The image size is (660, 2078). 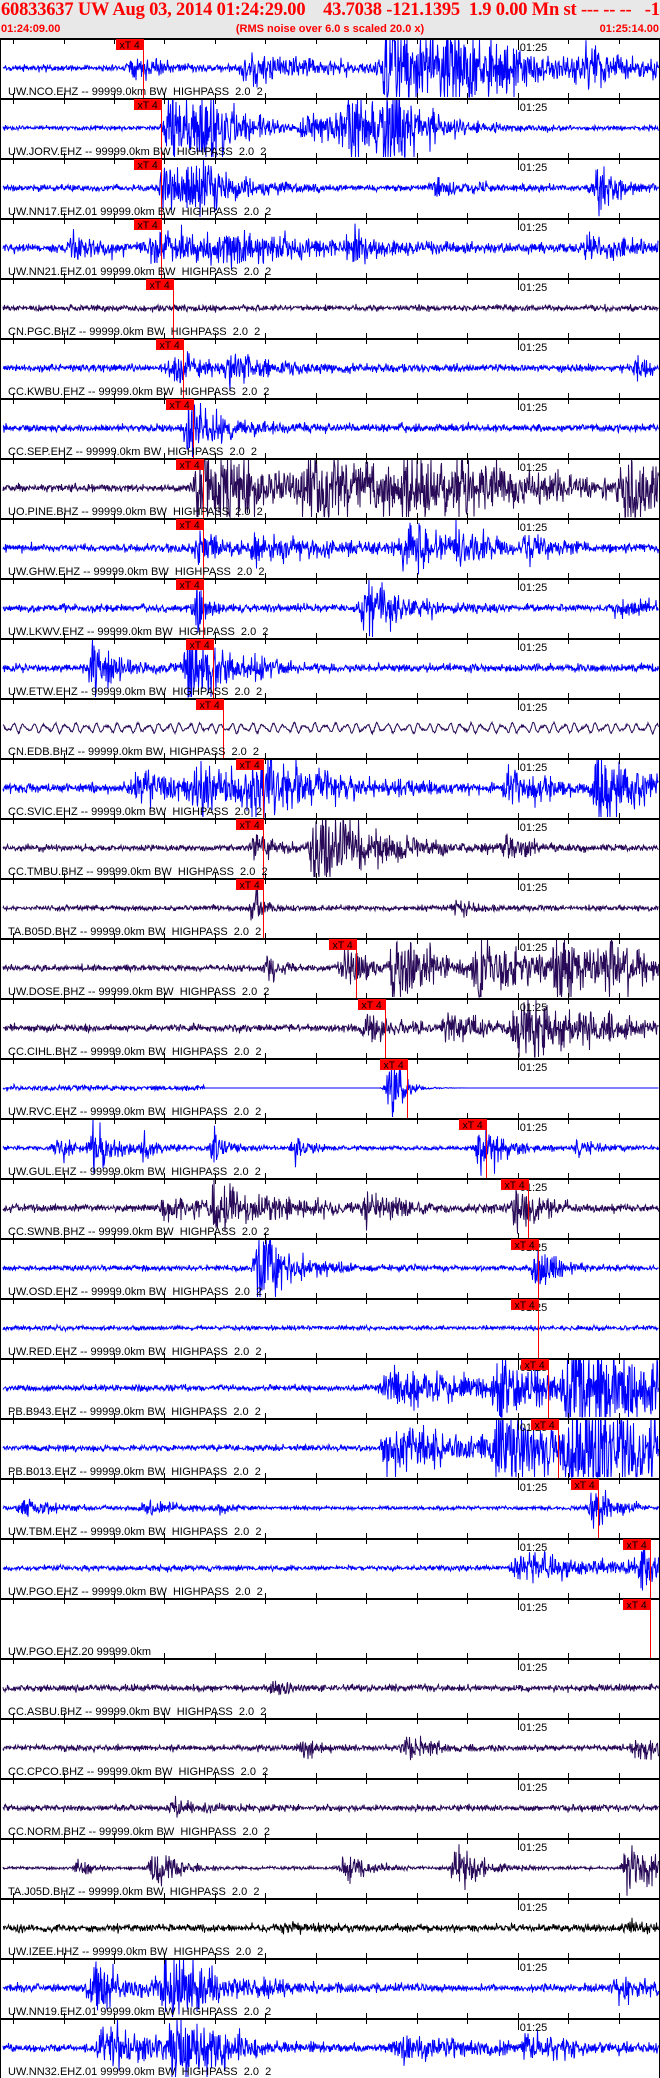 What do you see at coordinates (629, 29) in the screenshot?
I see `end-time: 01:25:14.00` at bounding box center [629, 29].